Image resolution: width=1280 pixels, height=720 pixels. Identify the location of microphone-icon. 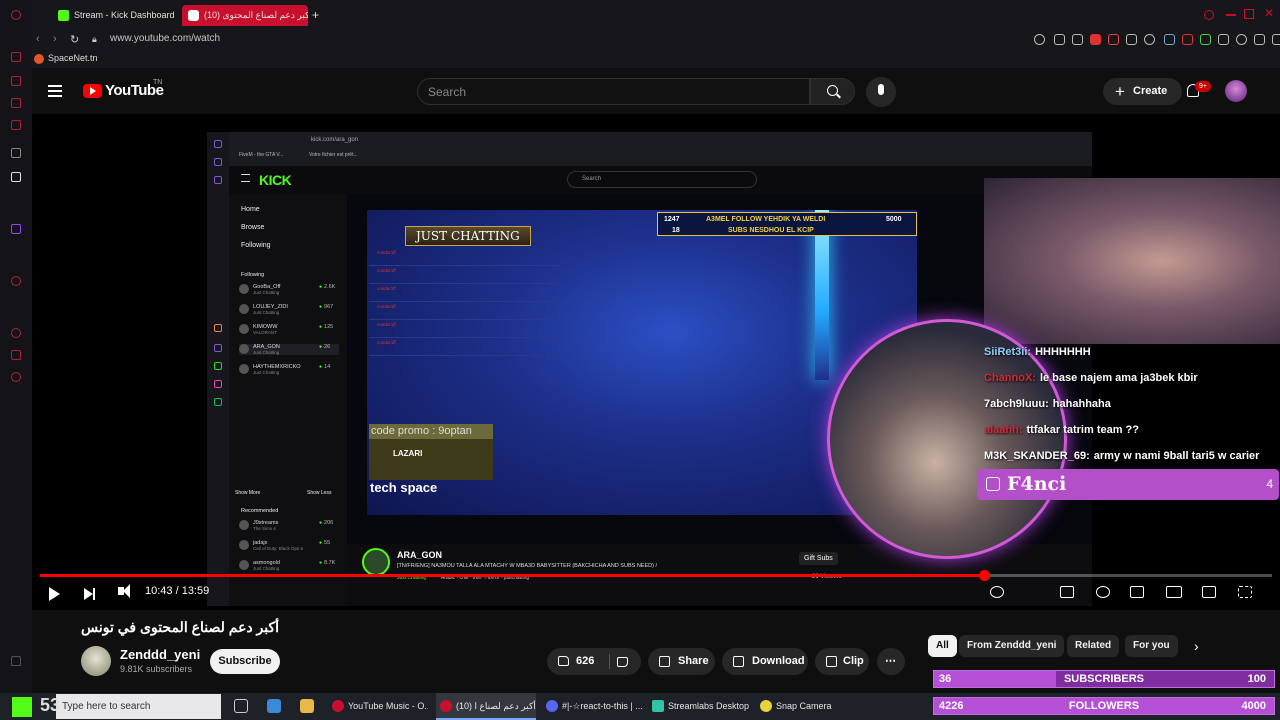
(881, 89).